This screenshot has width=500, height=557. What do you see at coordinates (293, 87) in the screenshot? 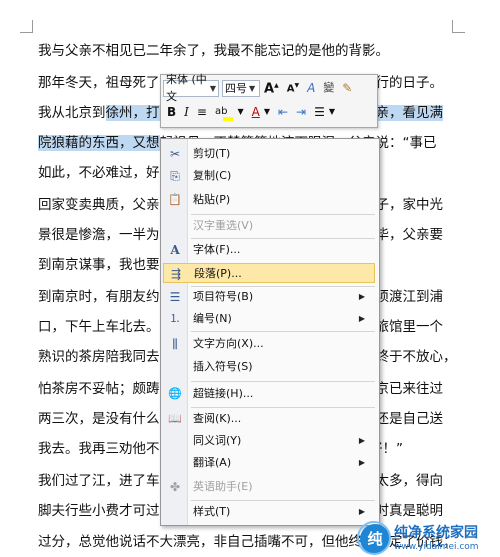
I see `shrink-font-button: A▼` at bounding box center [293, 87].